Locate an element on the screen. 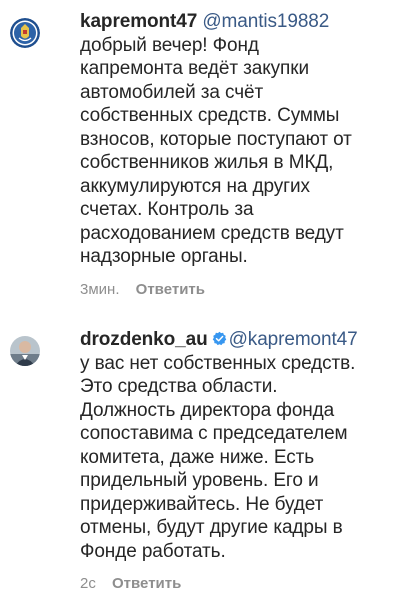 Image resolution: width=400 pixels, height=615 pixels. comment-mention: @kapremont47 is located at coordinates (293, 339).